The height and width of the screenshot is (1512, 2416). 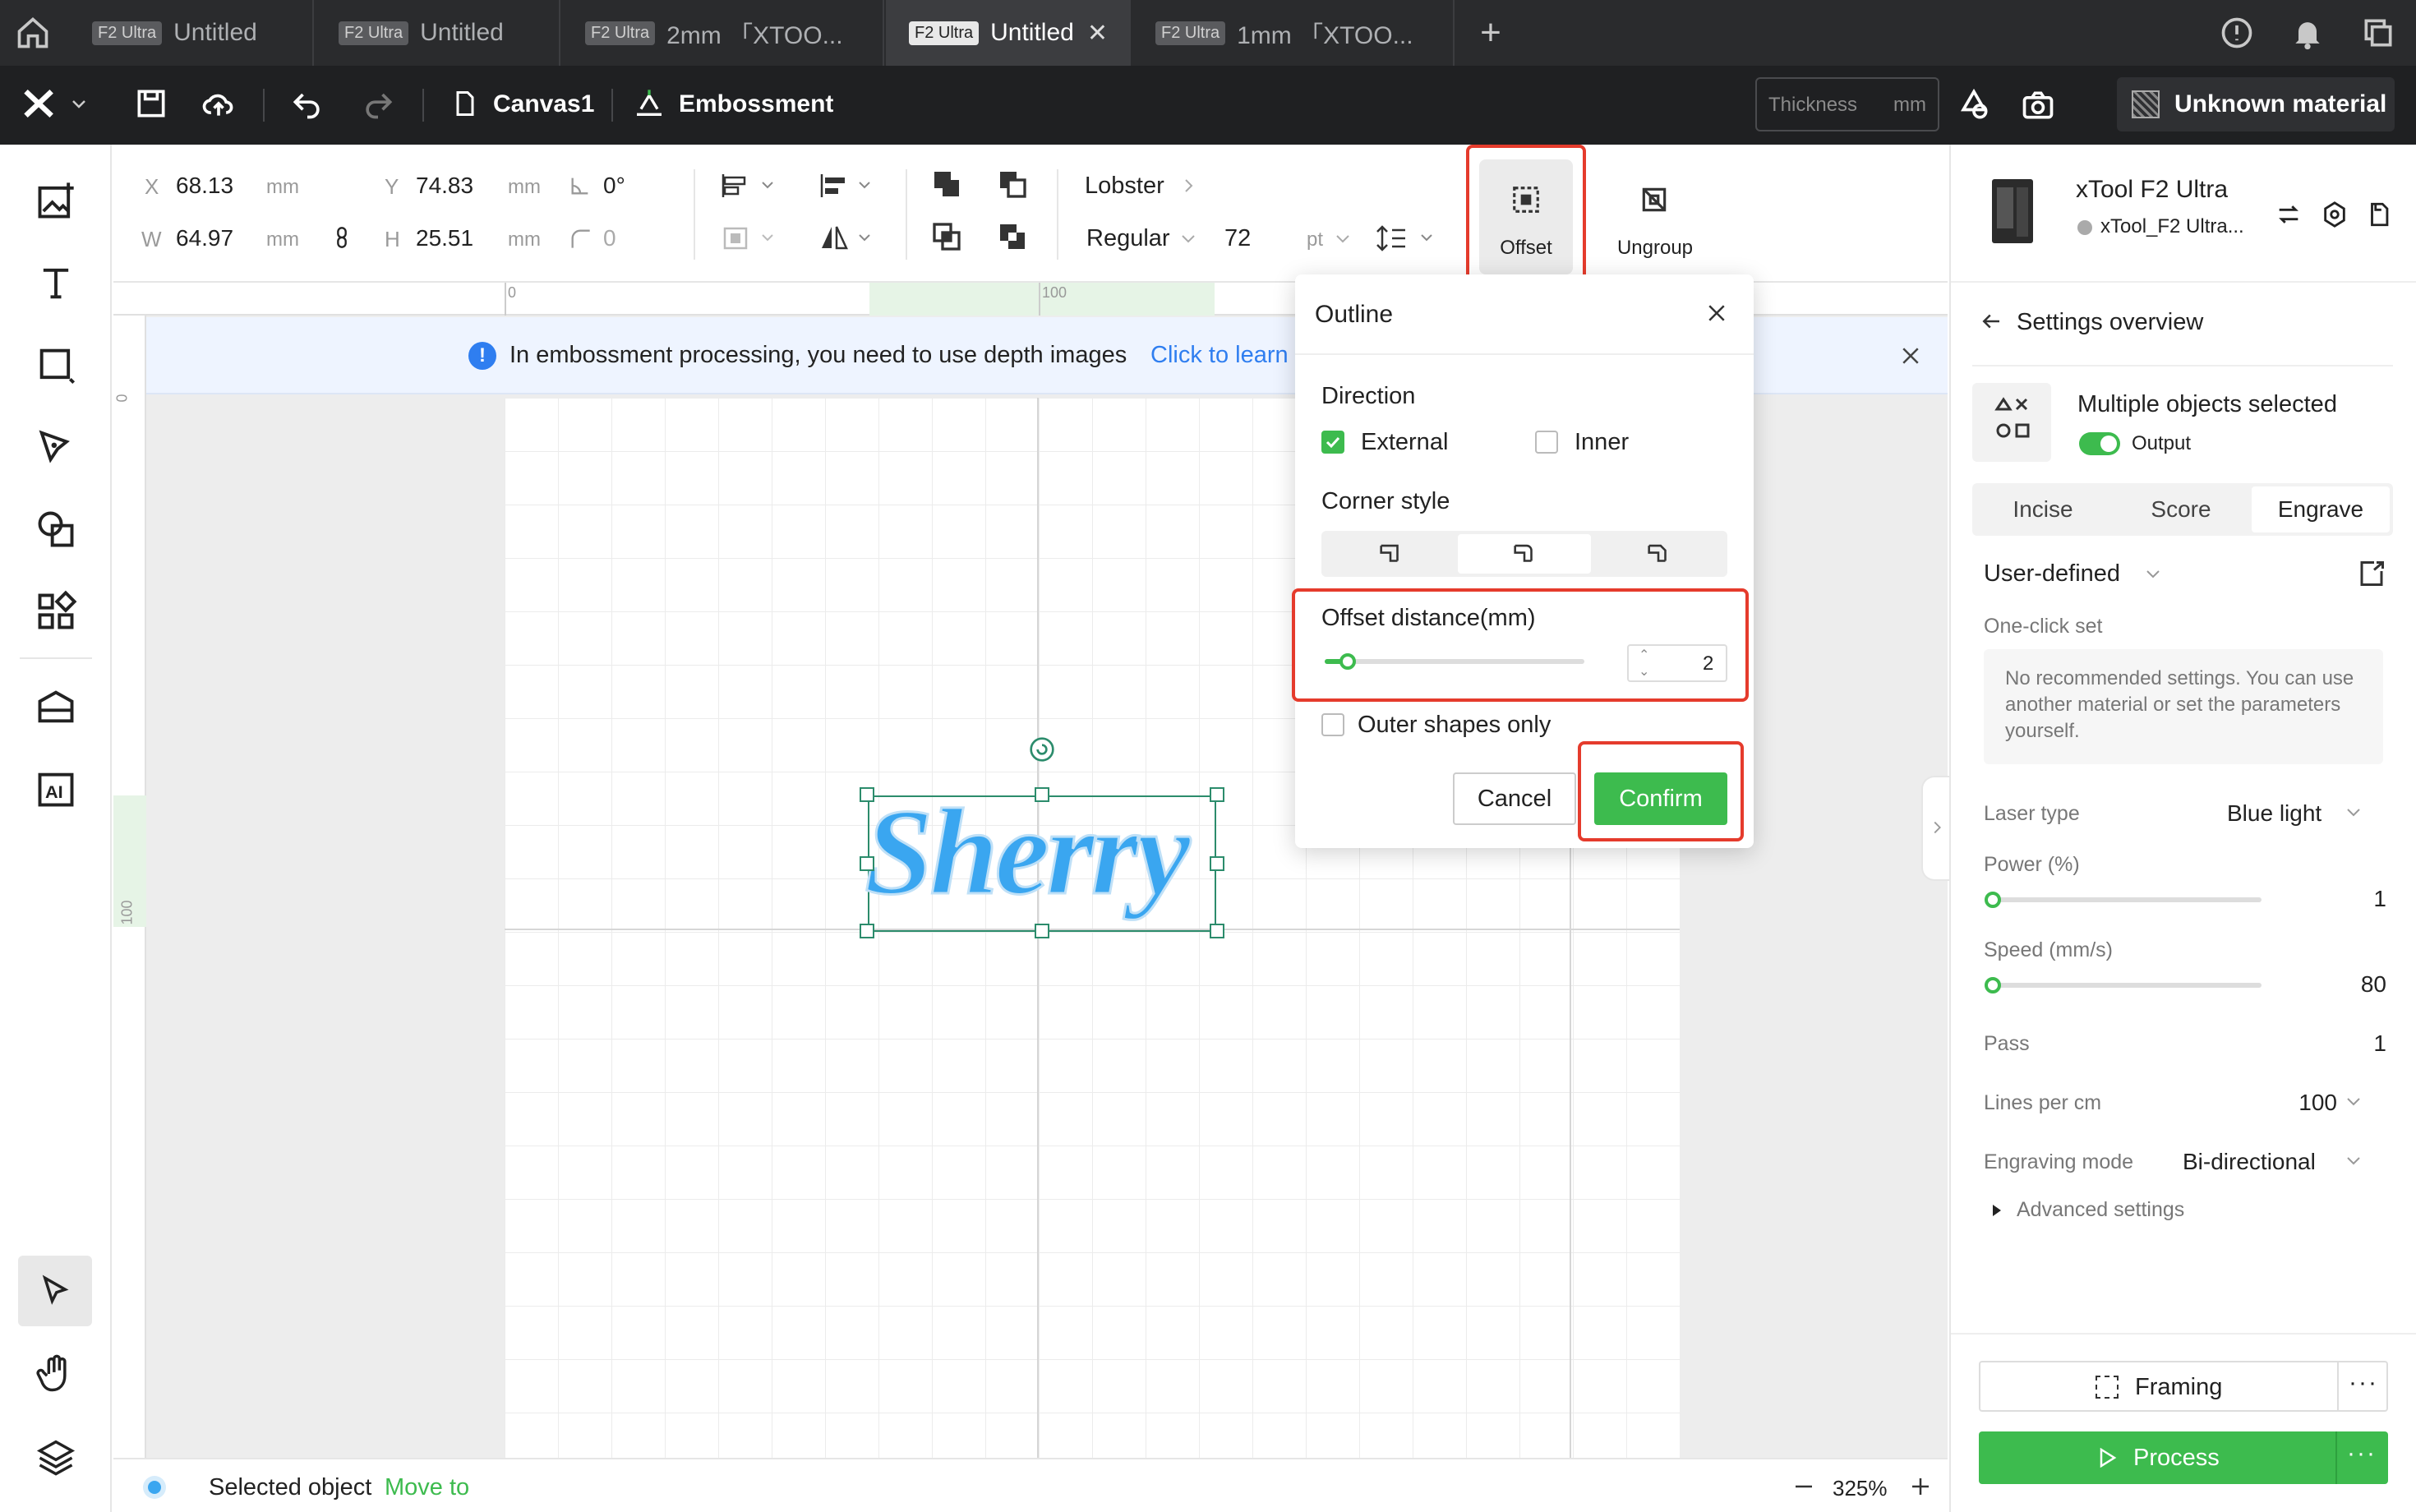 I want to click on close-banner-icon, so click(x=1910, y=356).